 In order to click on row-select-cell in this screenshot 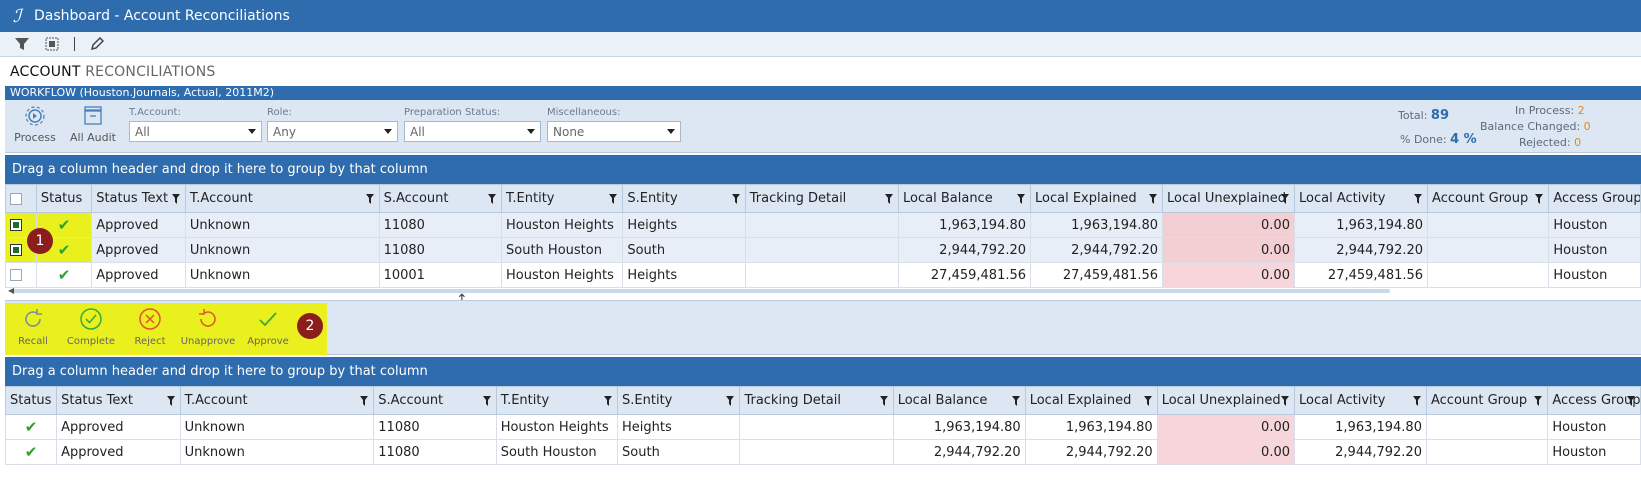, I will do `click(21, 275)`.